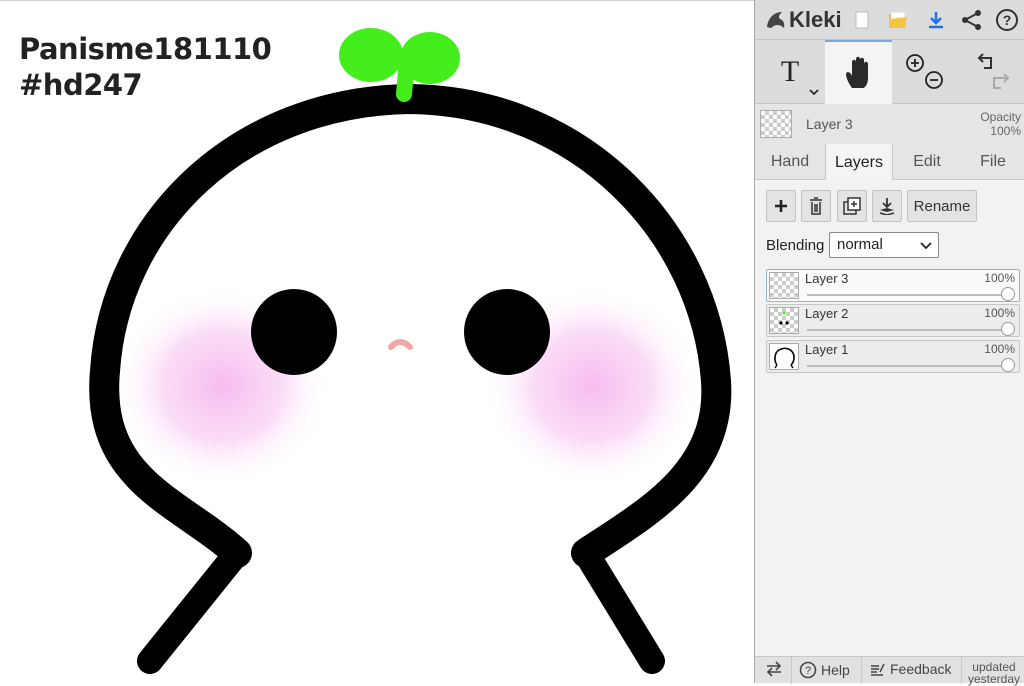 Image resolution: width=1024 pixels, height=686 pixels. What do you see at coordinates (942, 206) in the screenshot?
I see `rename-layer-button: Rename` at bounding box center [942, 206].